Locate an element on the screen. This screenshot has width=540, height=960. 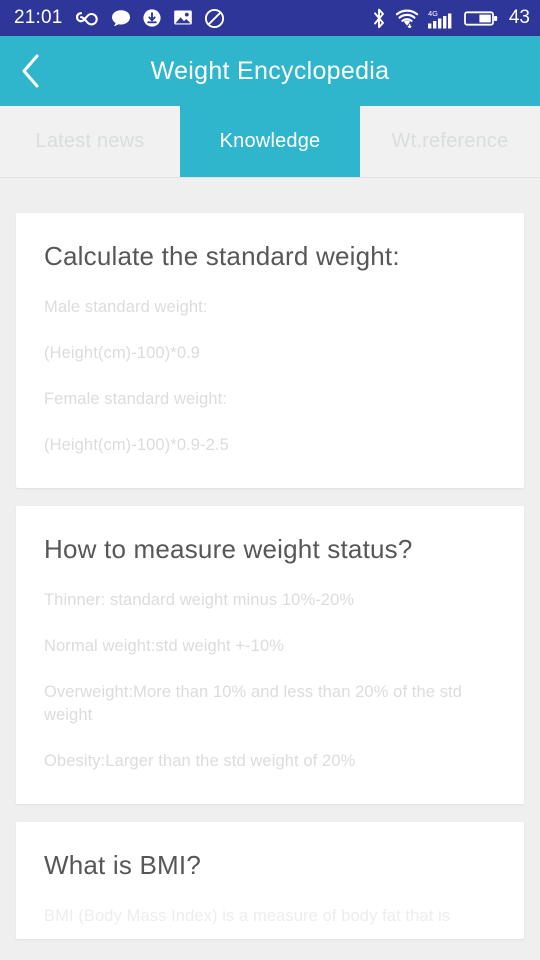
battery-icon is located at coordinates (480, 18).